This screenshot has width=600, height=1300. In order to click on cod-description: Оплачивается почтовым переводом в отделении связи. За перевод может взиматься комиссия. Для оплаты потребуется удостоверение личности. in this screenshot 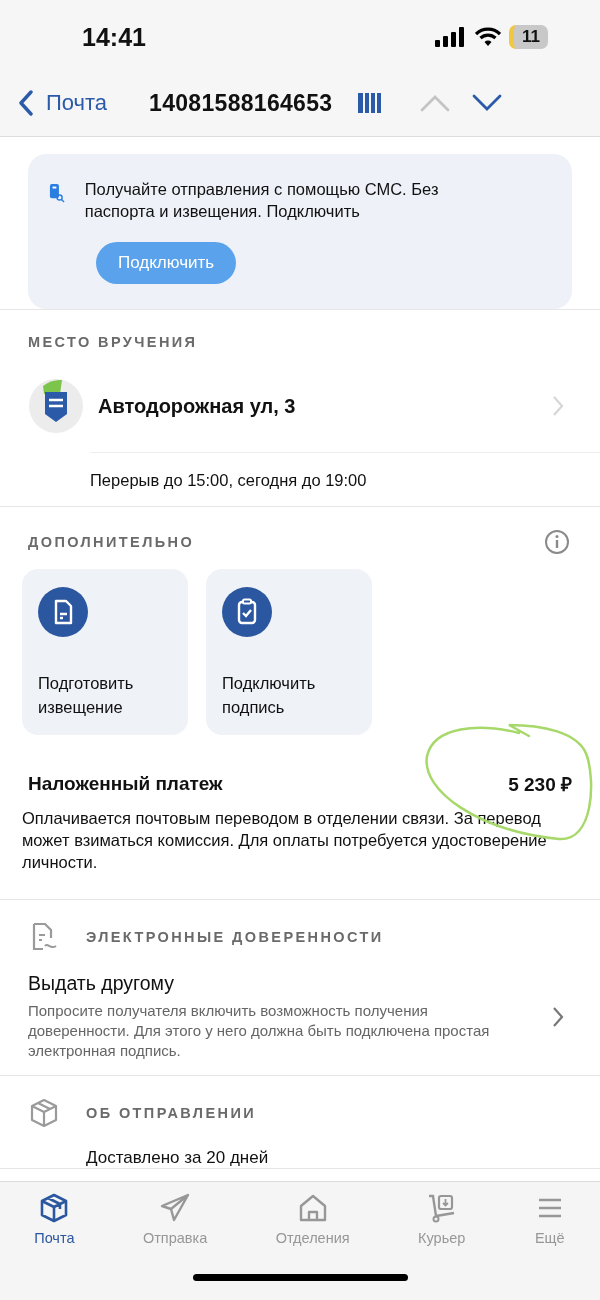, I will do `click(285, 840)`.